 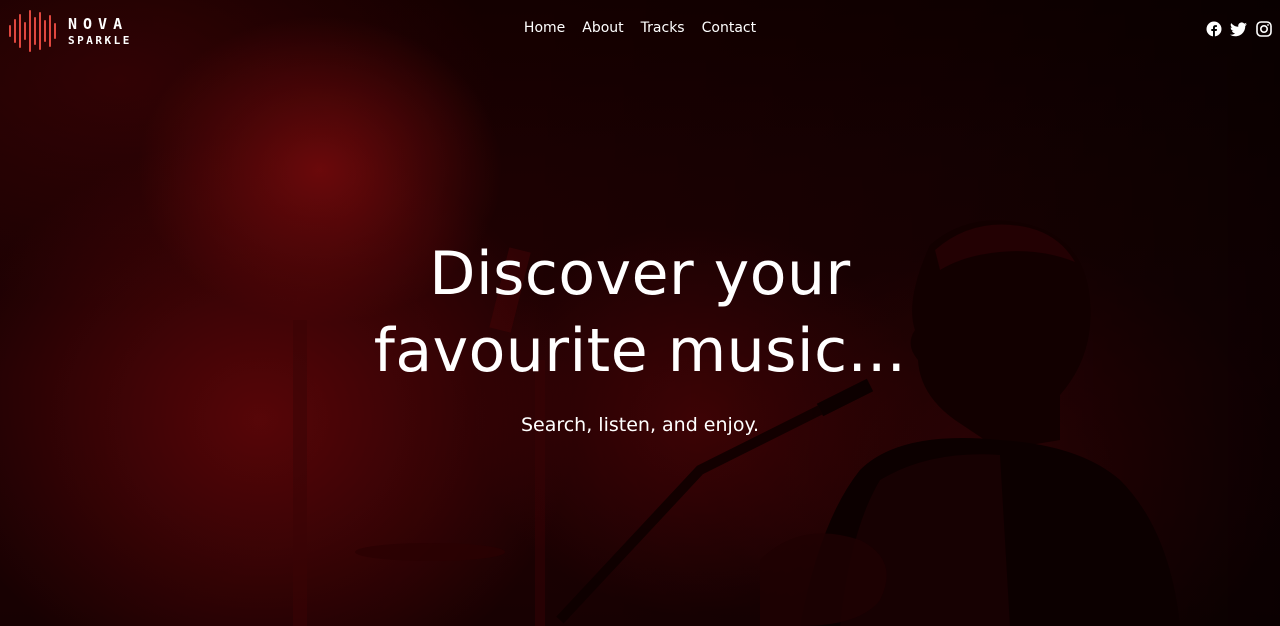 What do you see at coordinates (602, 28) in the screenshot?
I see `nav-link-about: About` at bounding box center [602, 28].